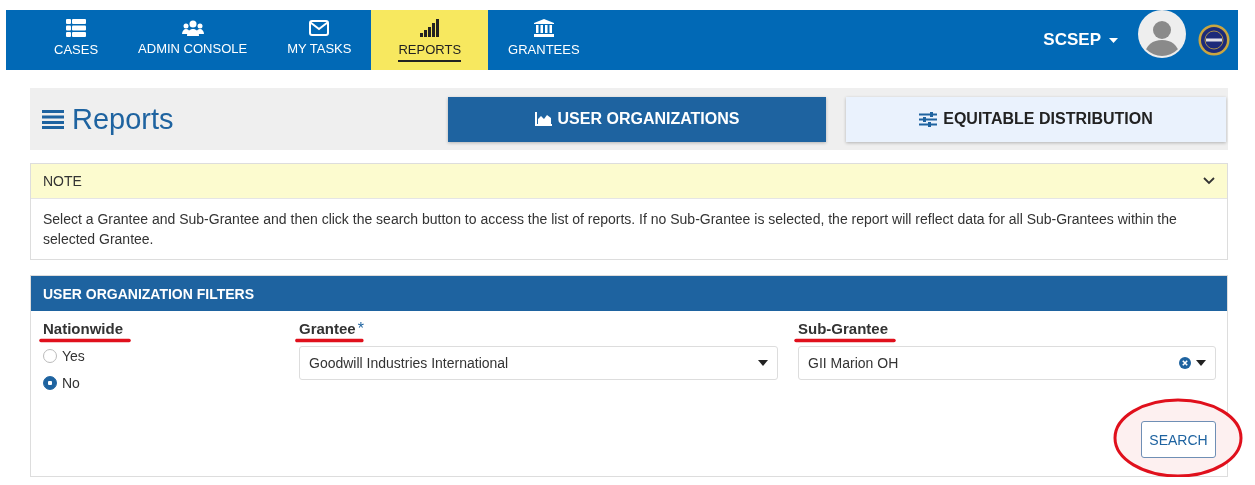 The height and width of the screenshot is (485, 1255). Describe the element at coordinates (544, 40) in the screenshot. I see `nav-tab: GRANTEES` at that location.